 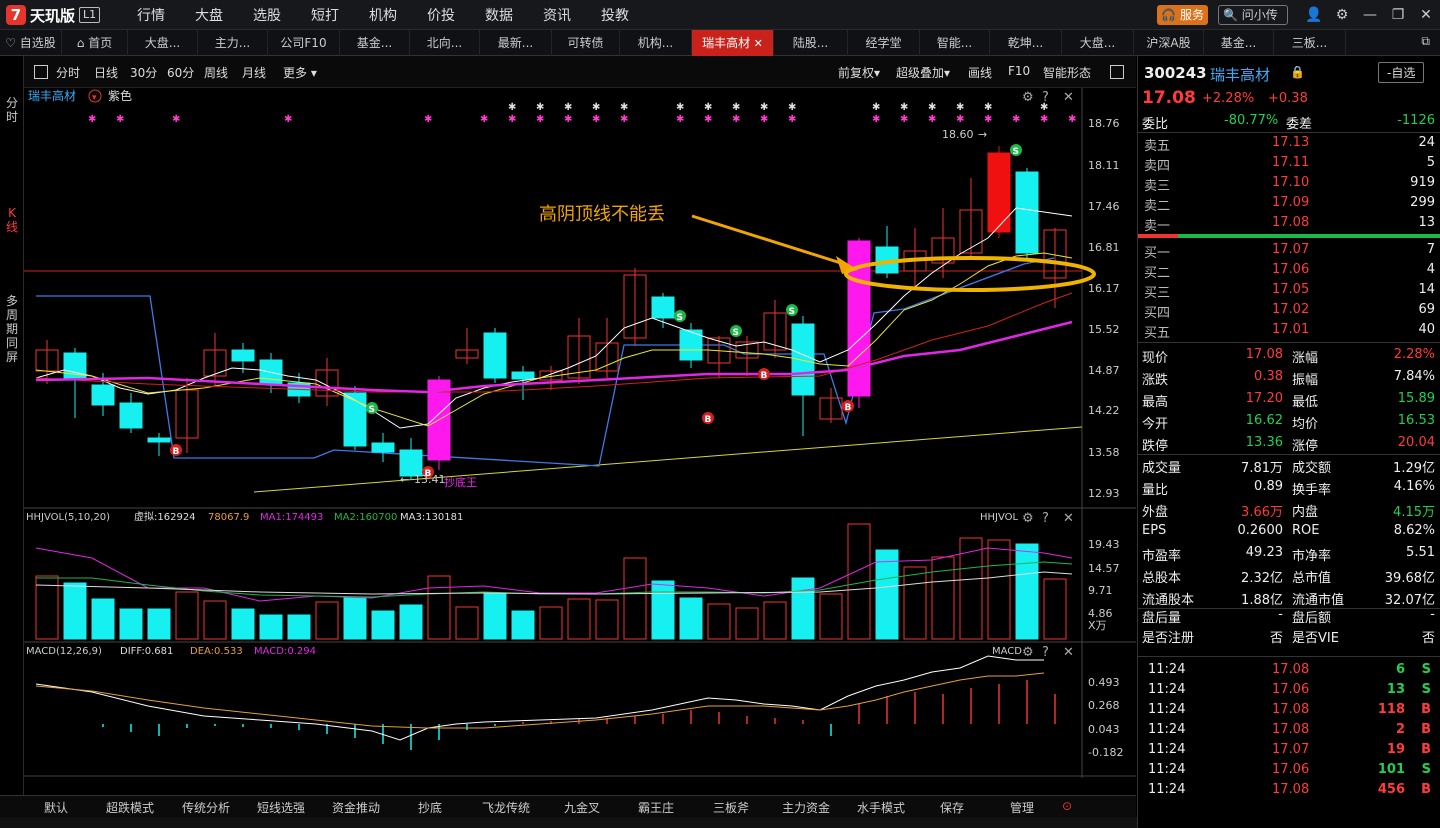 What do you see at coordinates (806, 807) in the screenshot?
I see `template-10: 主力资金` at bounding box center [806, 807].